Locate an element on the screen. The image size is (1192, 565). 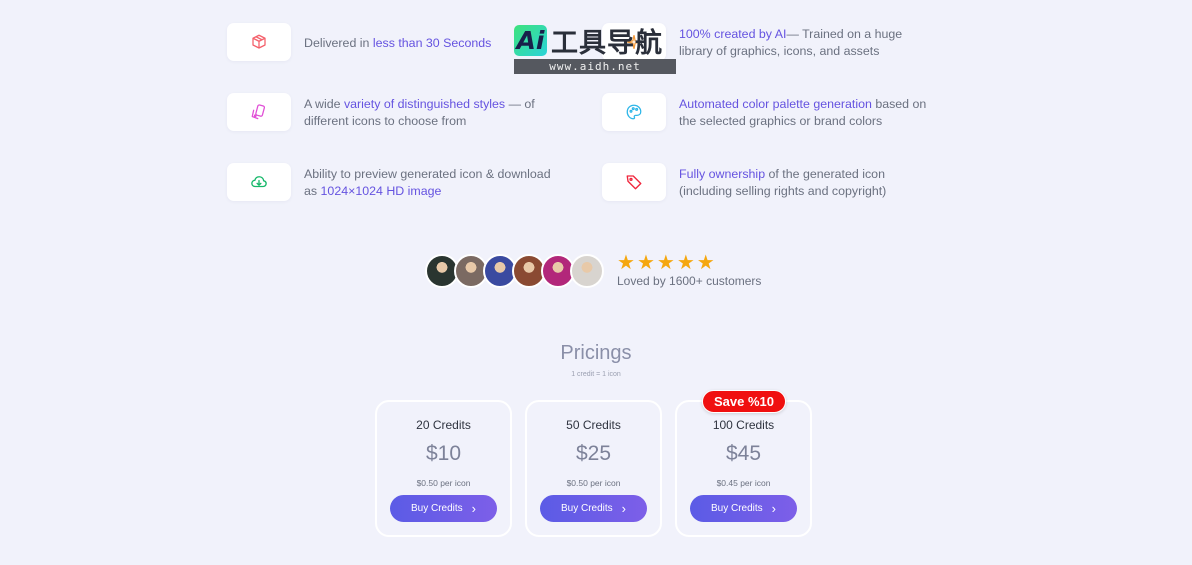
feature-text-highlight: 100% created by AI is located at coordinates (733, 34).